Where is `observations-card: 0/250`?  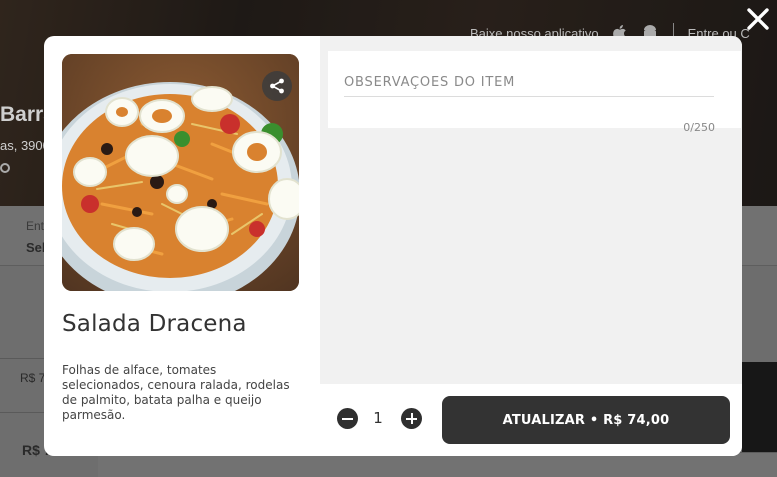 observations-card: 0/250 is located at coordinates (534, 92).